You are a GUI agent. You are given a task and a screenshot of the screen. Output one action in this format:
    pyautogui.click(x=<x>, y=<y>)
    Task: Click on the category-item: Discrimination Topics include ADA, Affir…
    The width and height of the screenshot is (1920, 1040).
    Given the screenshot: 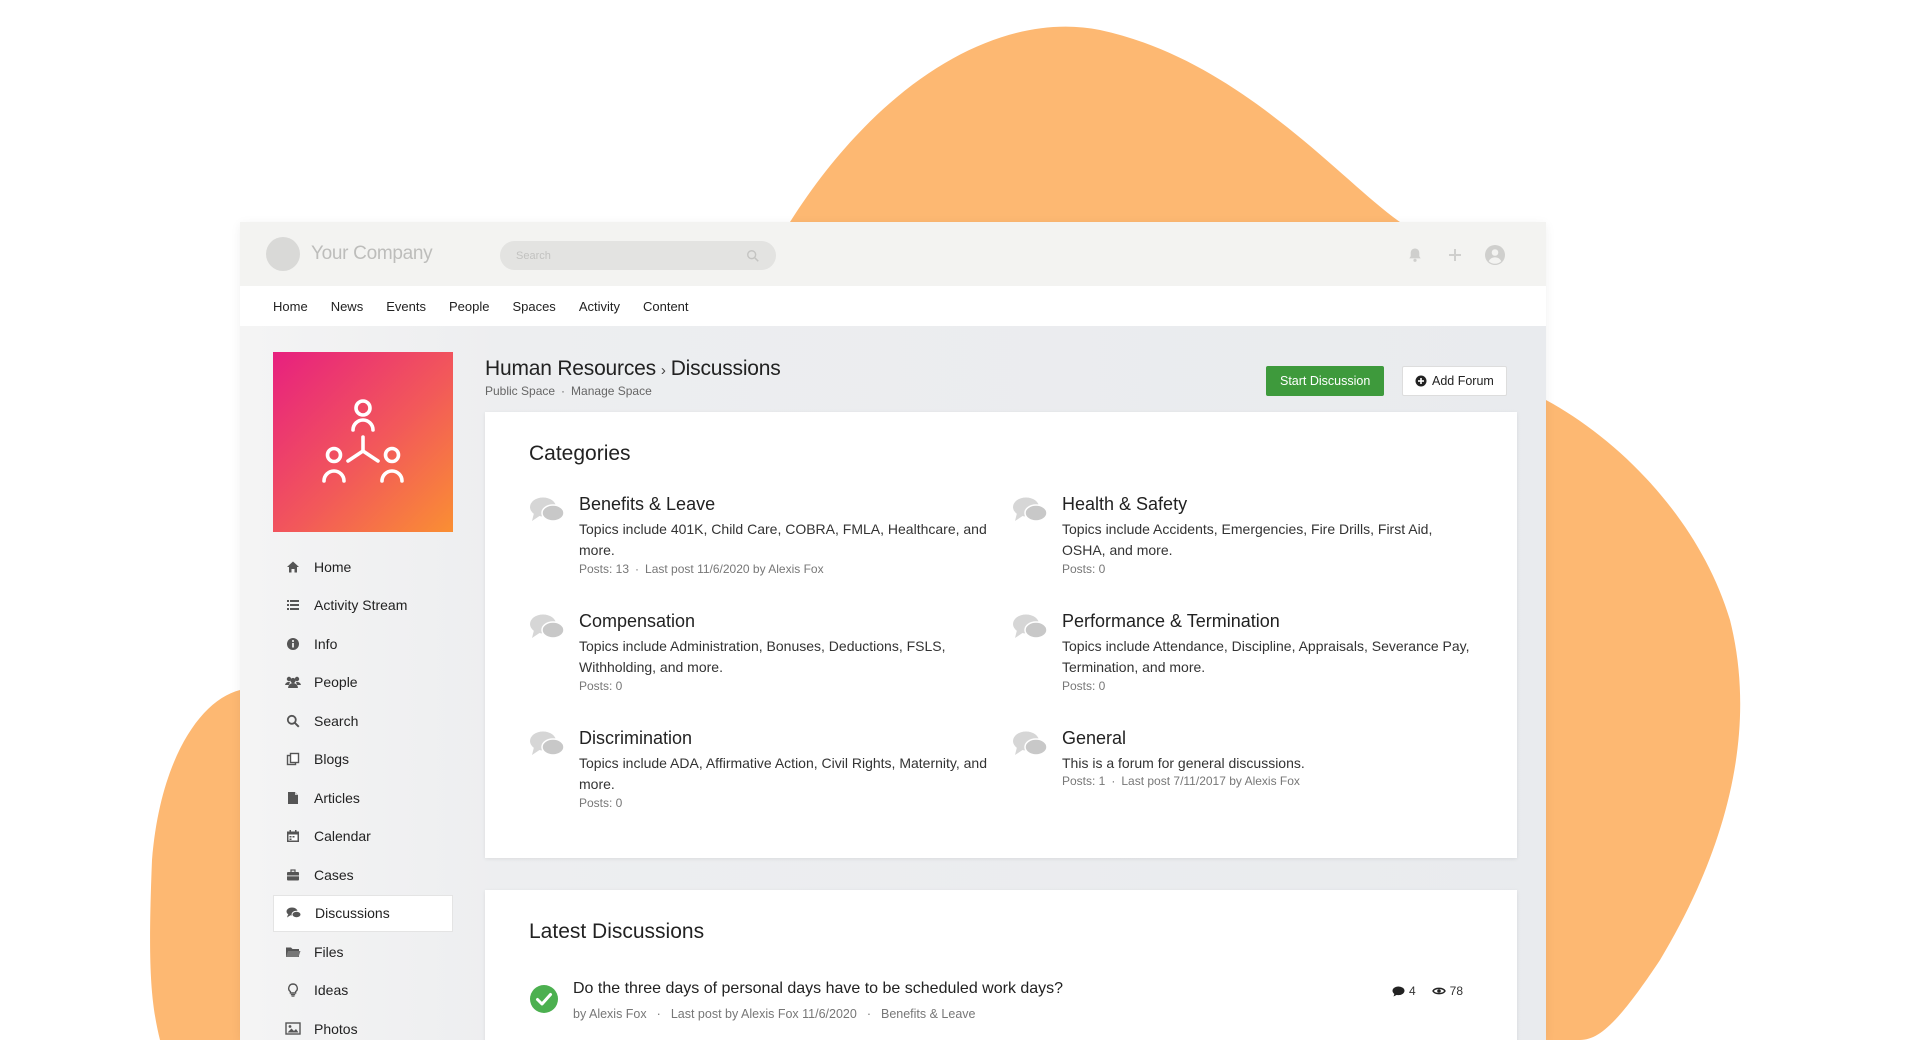 What is the action you would take?
    pyautogui.click(x=758, y=773)
    